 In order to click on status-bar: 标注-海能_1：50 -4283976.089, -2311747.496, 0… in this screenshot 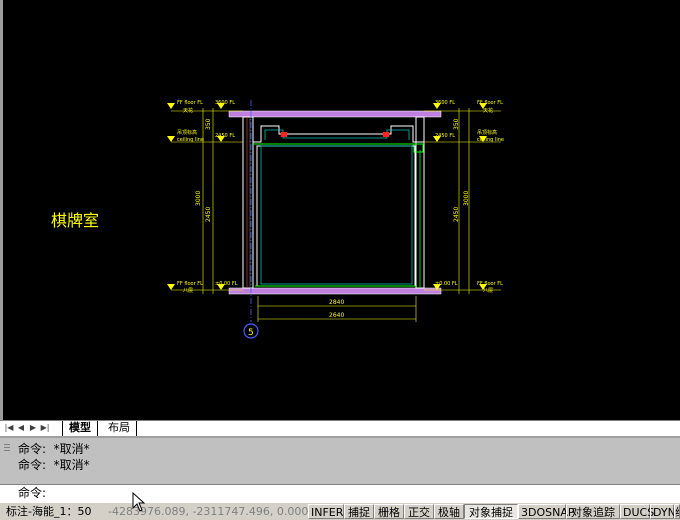, I will do `click(340, 511)`.